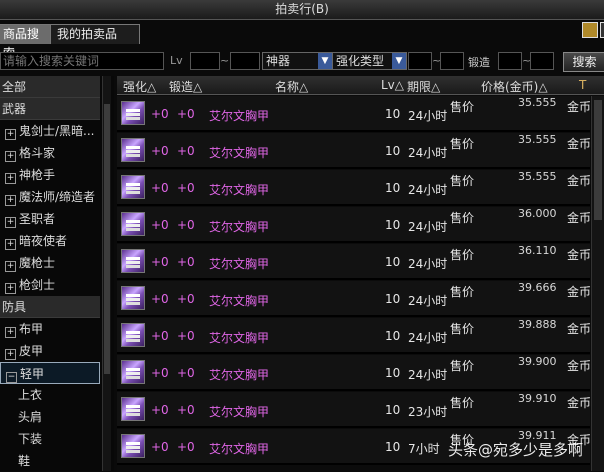  Describe the element at coordinates (37, 219) in the screenshot. I see `tree-item-label: 圣职者` at that location.